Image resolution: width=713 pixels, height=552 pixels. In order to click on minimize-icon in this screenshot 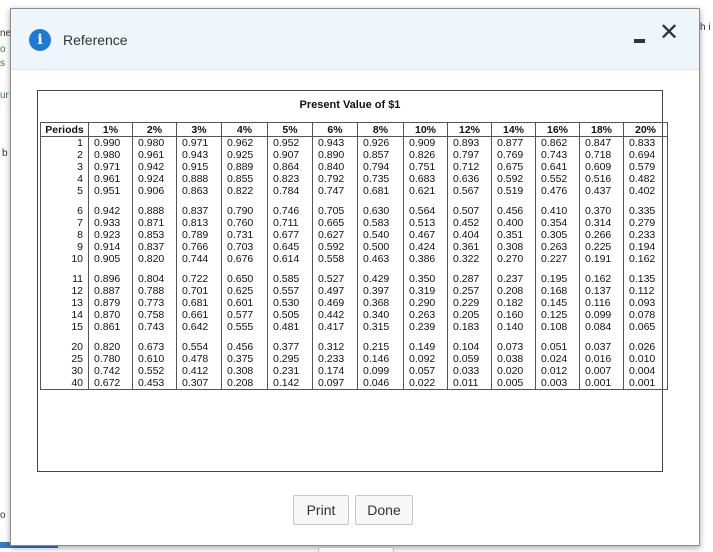, I will do `click(640, 38)`.